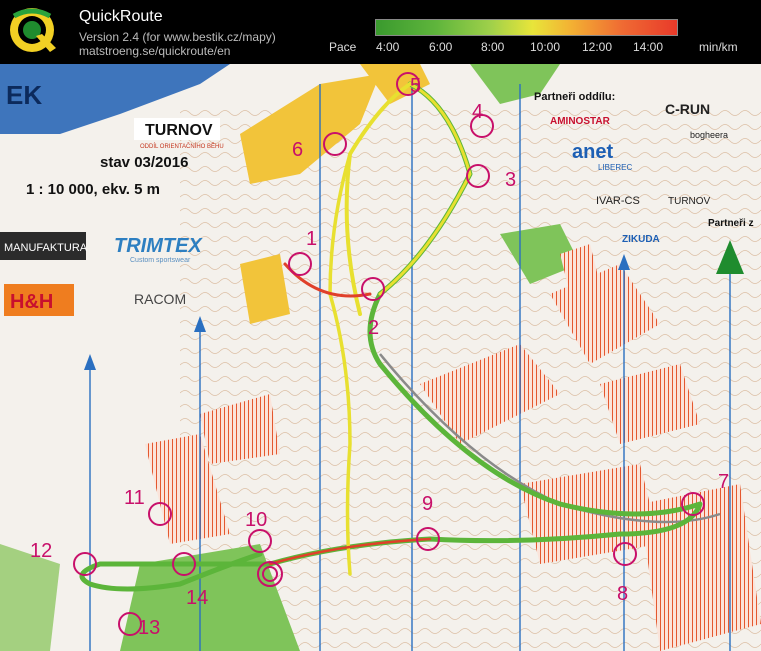 The width and height of the screenshot is (761, 651). I want to click on pace-color-scale, so click(526, 27).